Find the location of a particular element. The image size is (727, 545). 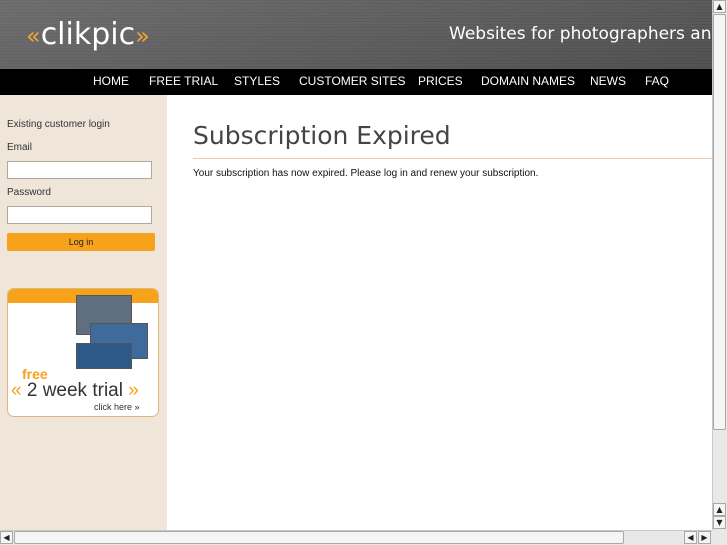

scroll-down-icon: ▼ is located at coordinates (719, 522).